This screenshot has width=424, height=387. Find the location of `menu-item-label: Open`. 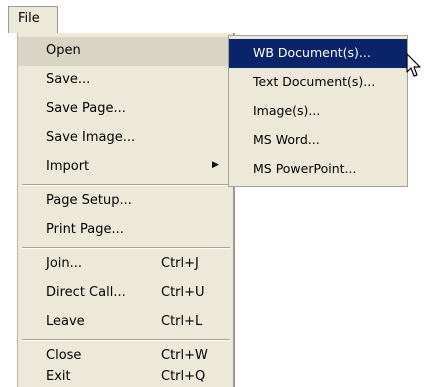

menu-item-label: Open is located at coordinates (63, 50).